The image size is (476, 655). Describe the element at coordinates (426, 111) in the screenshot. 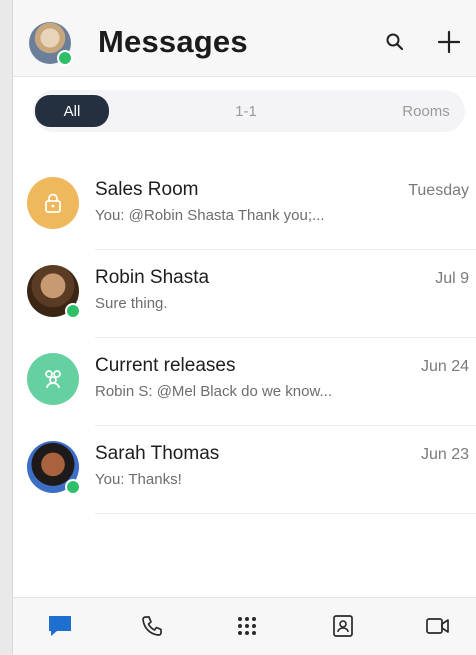

I see `tab-rooms: Rooms` at that location.